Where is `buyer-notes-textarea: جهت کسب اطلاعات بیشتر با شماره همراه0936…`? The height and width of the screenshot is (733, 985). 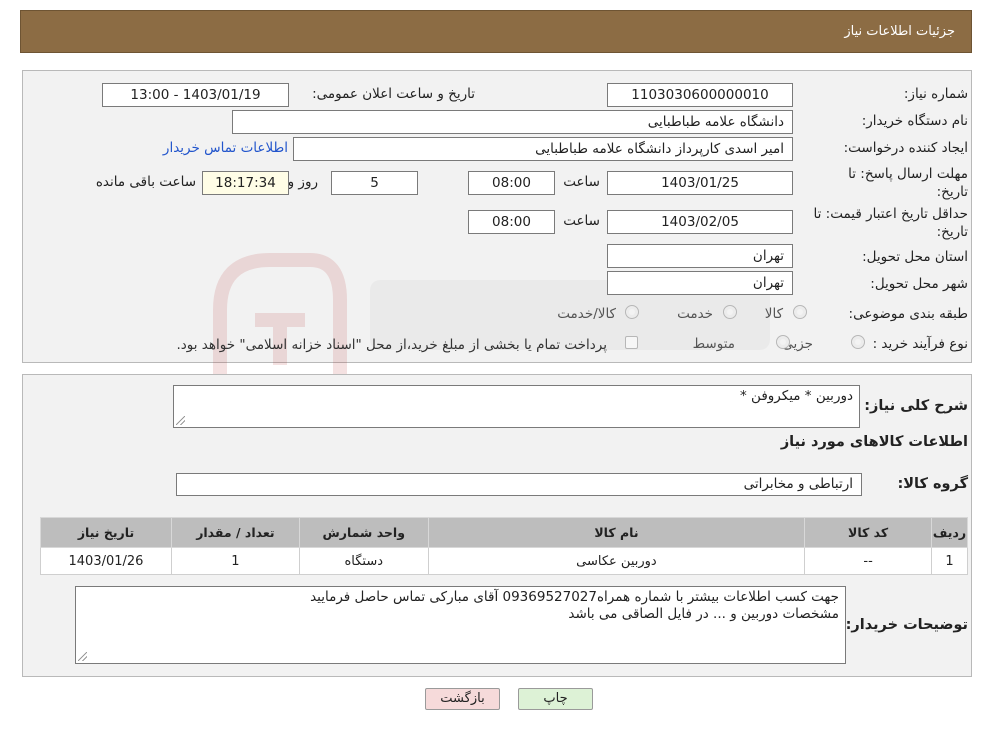 buyer-notes-textarea: جهت کسب اطلاعات بیشتر با شماره همراه0936… is located at coordinates (460, 625).